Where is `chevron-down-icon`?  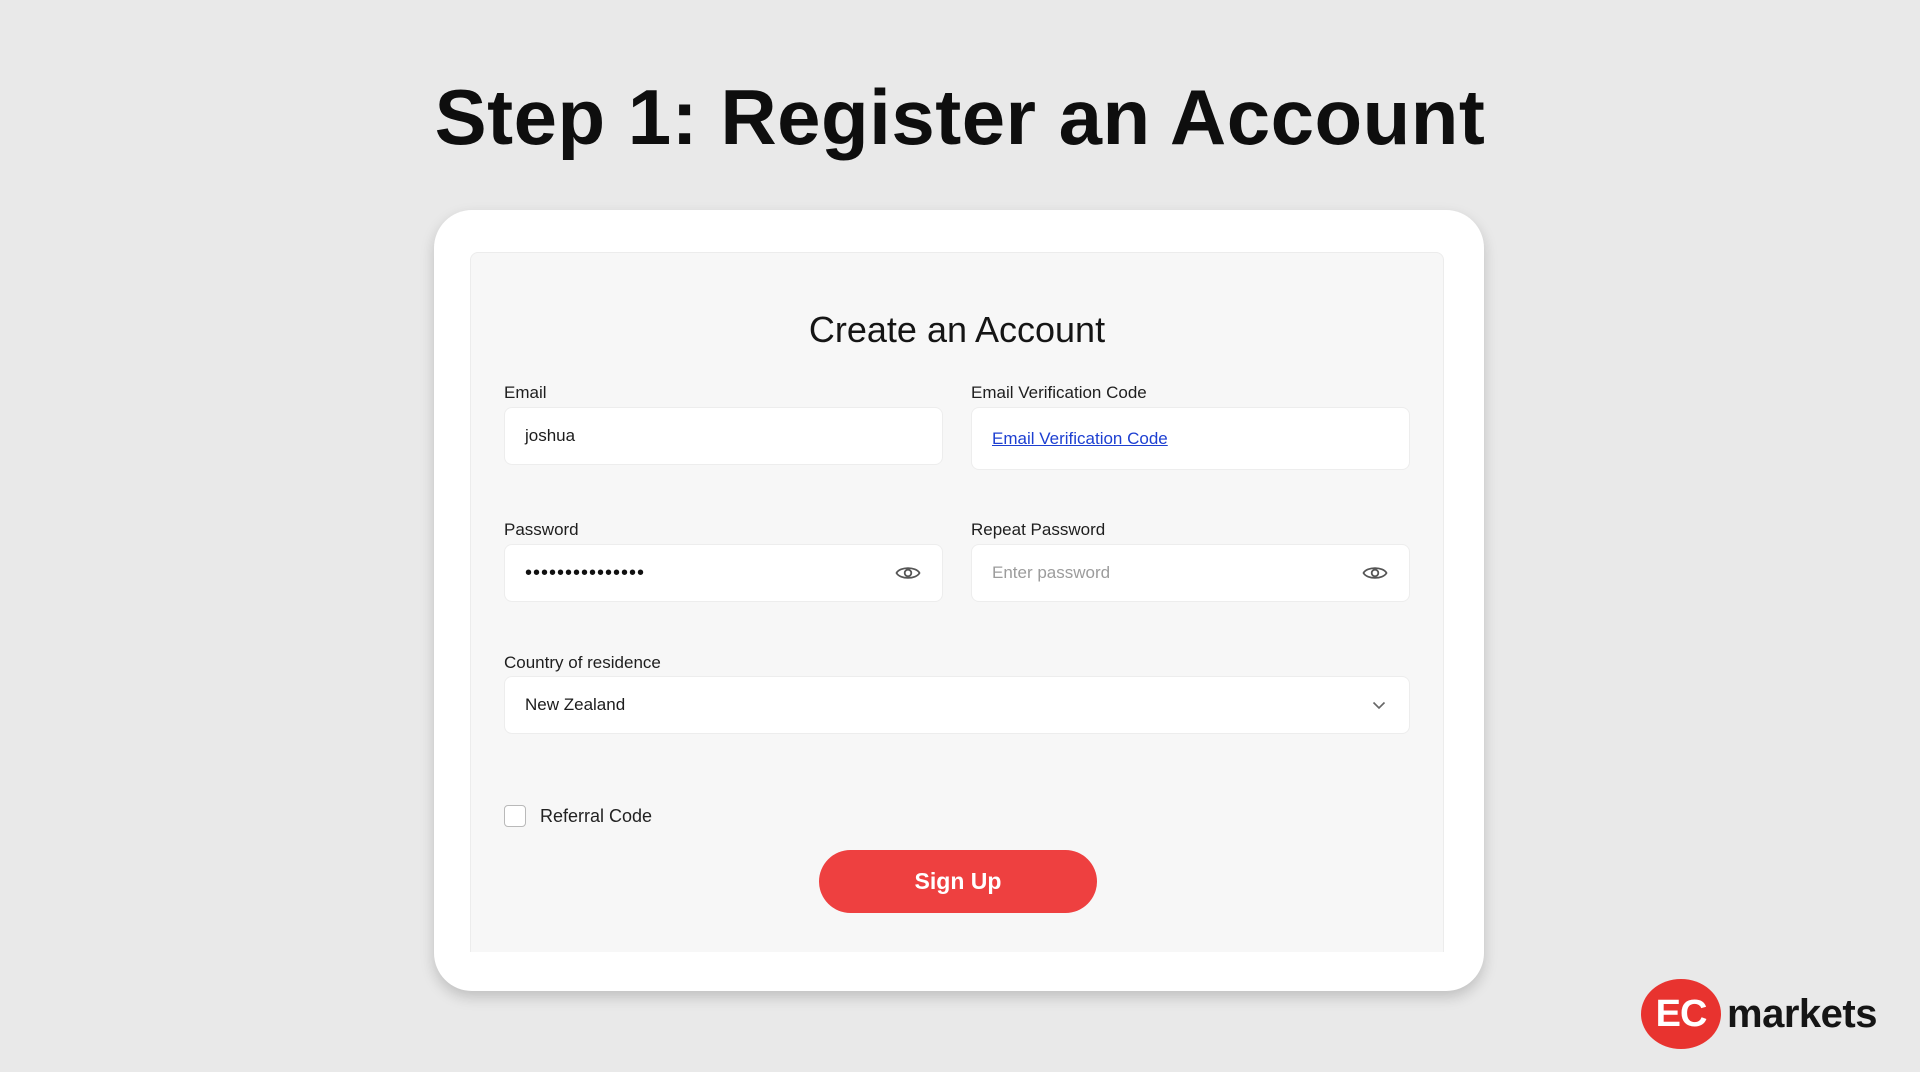
chevron-down-icon is located at coordinates (1379, 705).